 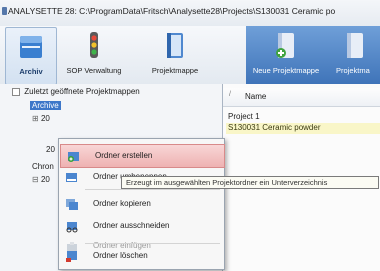 I want to click on list-item-label: Project 1, so click(x=244, y=116).